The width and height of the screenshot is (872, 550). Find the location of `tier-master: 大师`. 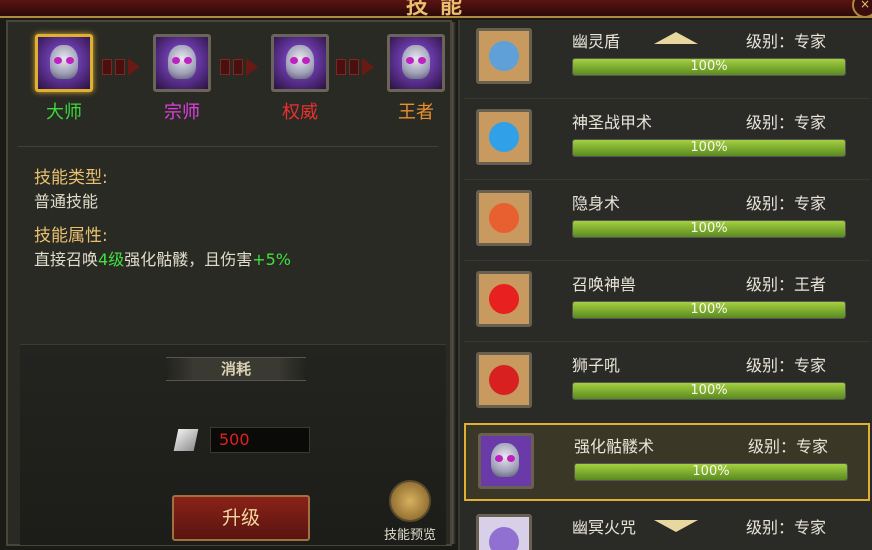

tier-master: 大师 is located at coordinates (64, 79).